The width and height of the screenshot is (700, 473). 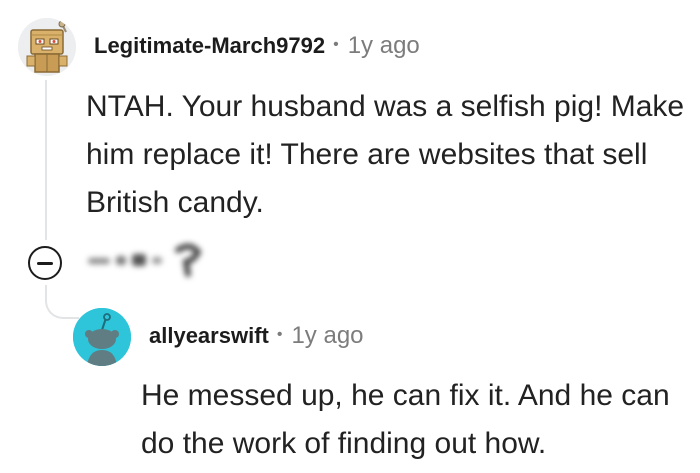 What do you see at coordinates (209, 45) in the screenshot?
I see `author-name: Legitimate-March9792` at bounding box center [209, 45].